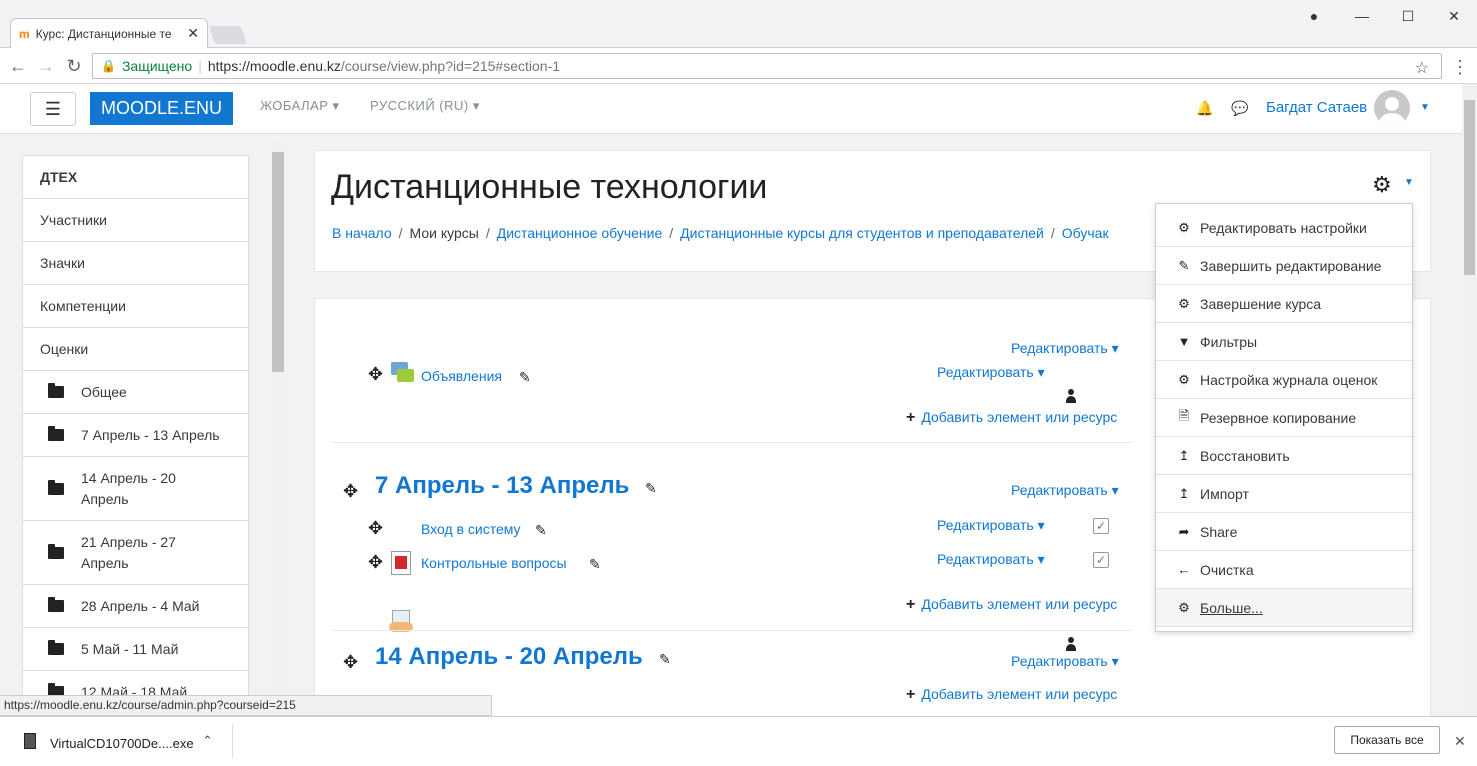 Image resolution: width=1477 pixels, height=766 pixels. What do you see at coordinates (207, 741) in the screenshot?
I see `chevron-up-icon: ⌃` at bounding box center [207, 741].